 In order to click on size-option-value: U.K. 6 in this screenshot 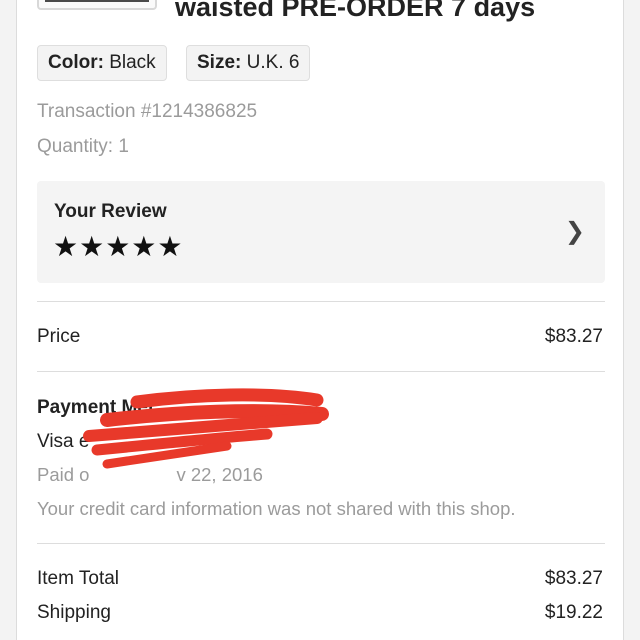, I will do `click(273, 62)`.